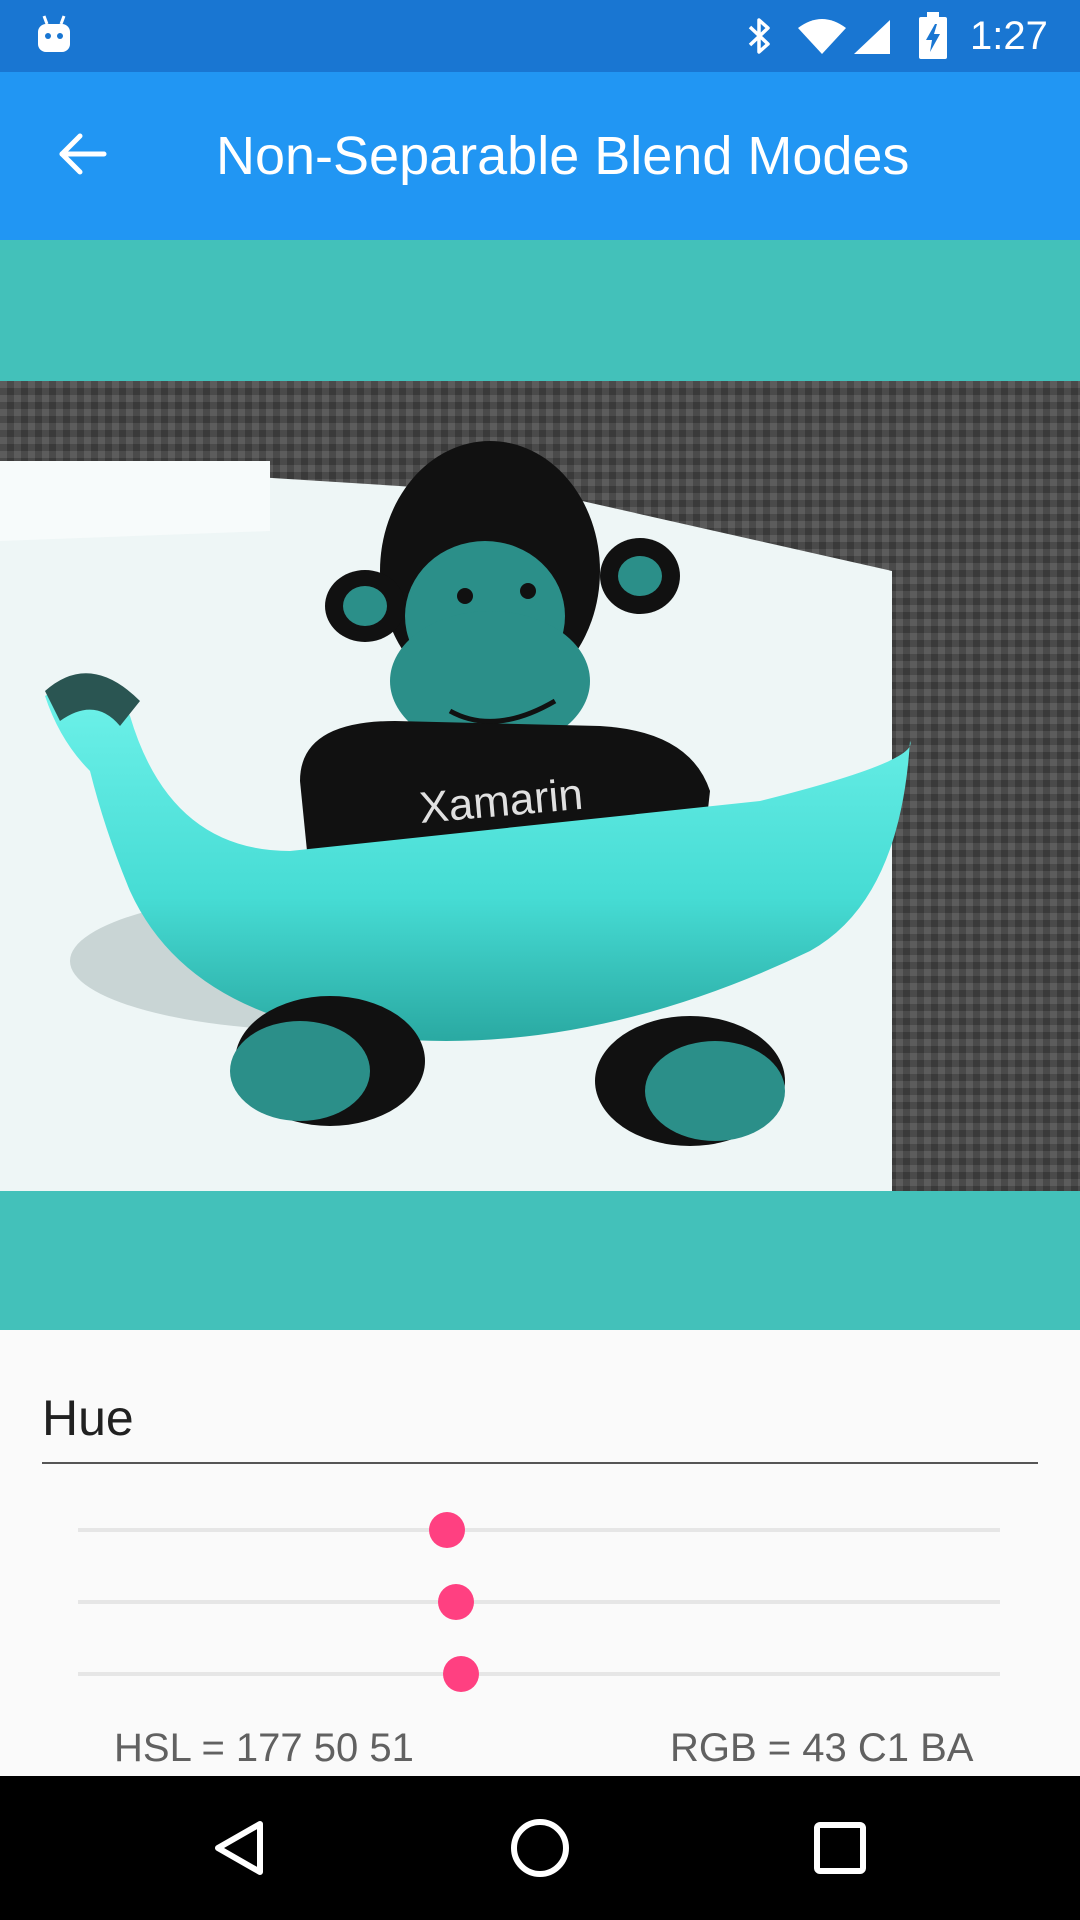  I want to click on arrow-left-icon, so click(83, 154).